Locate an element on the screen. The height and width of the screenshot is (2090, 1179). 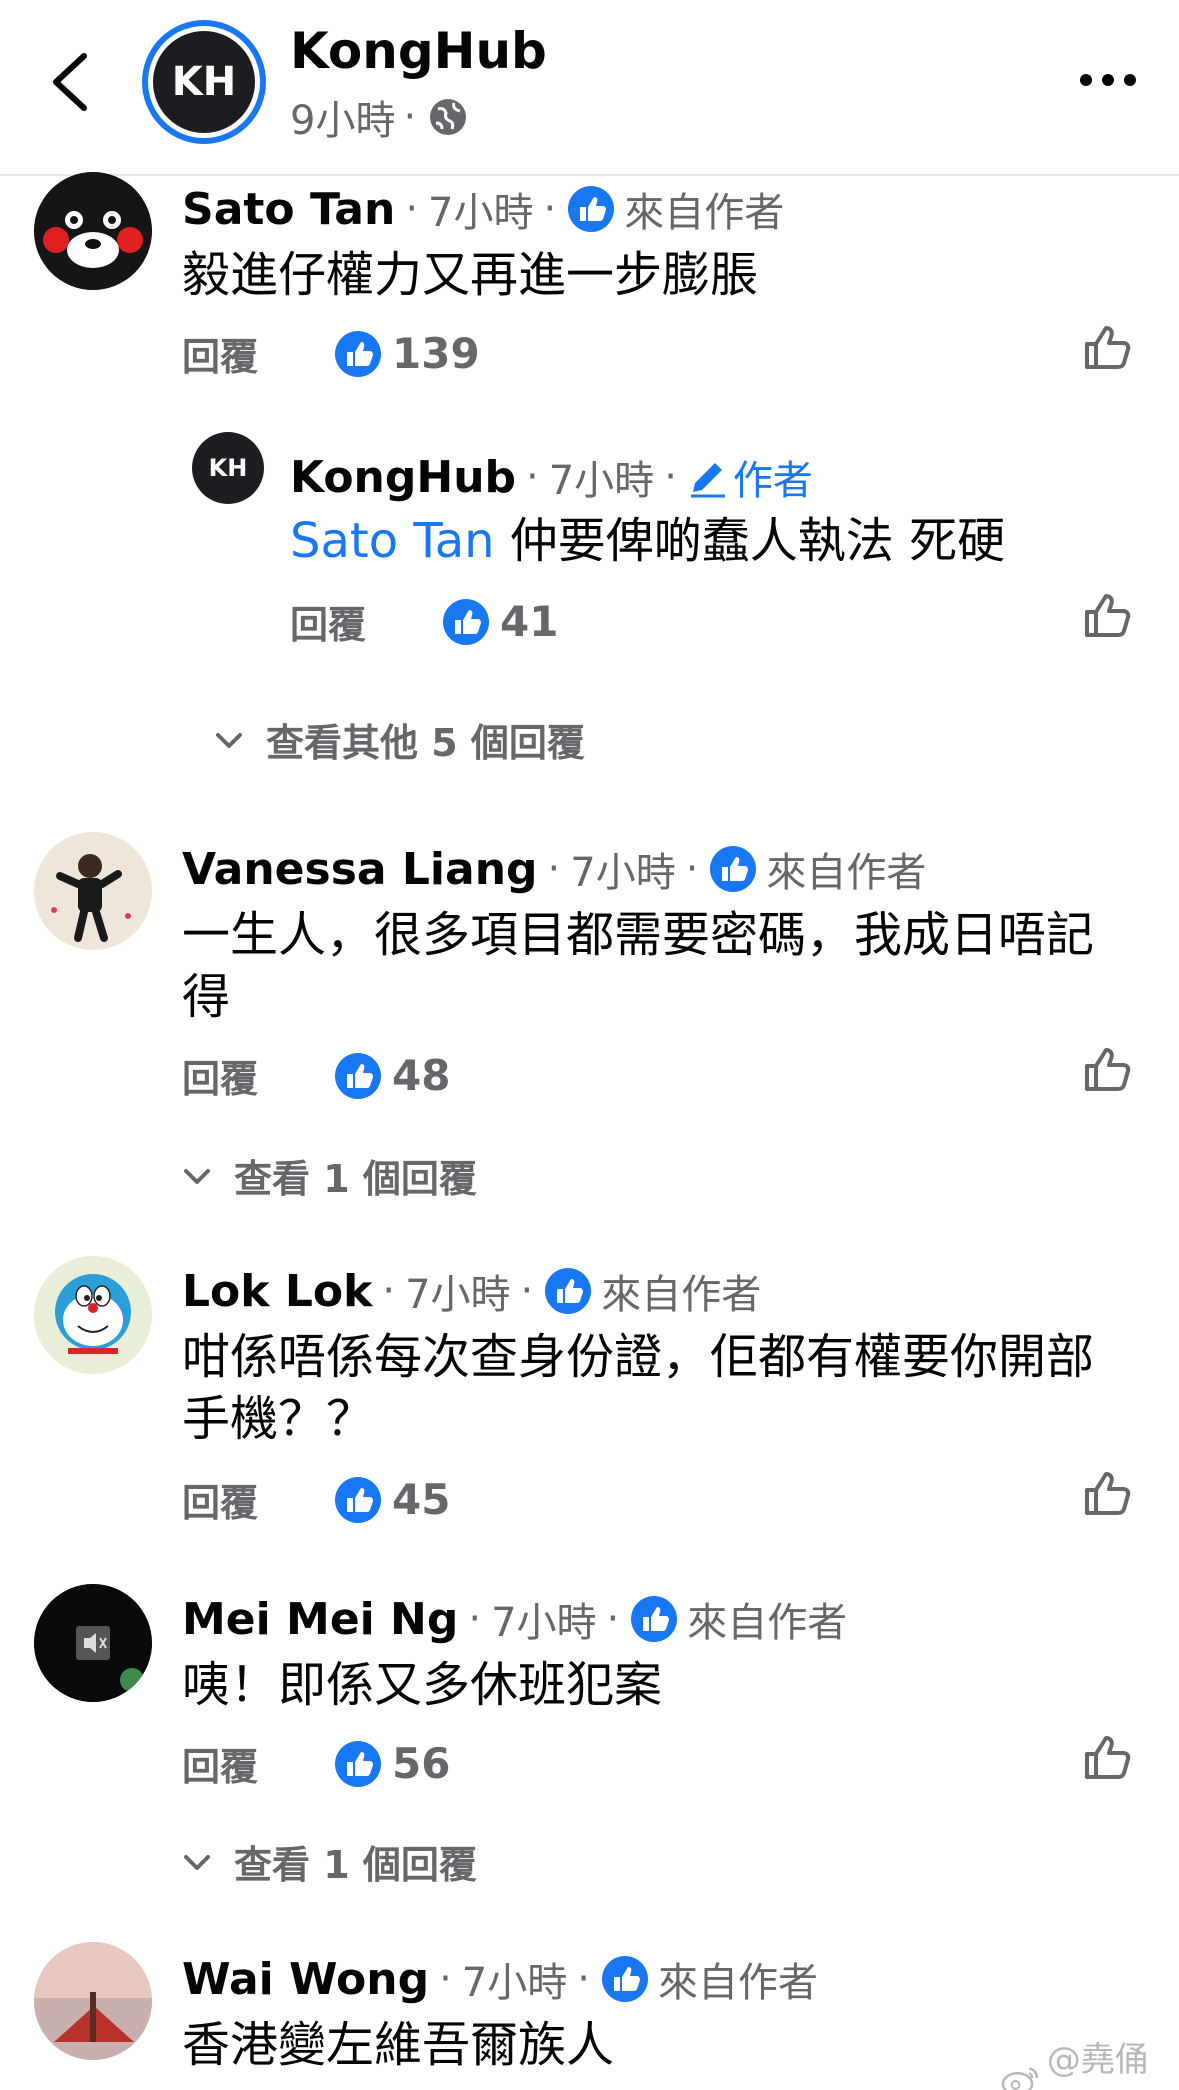
like-count-badge: 48 is located at coordinates (392, 1075).